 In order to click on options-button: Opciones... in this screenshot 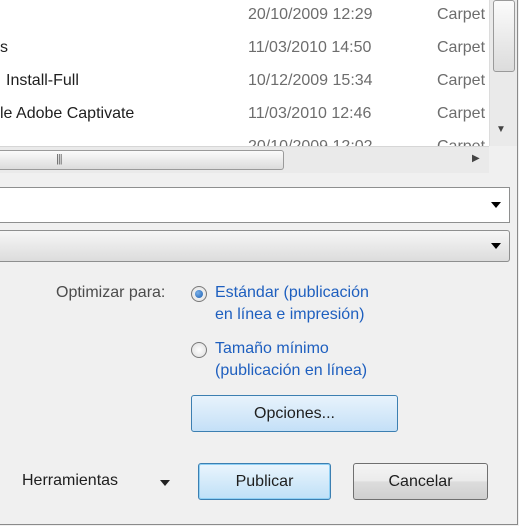, I will do `click(294, 413)`.